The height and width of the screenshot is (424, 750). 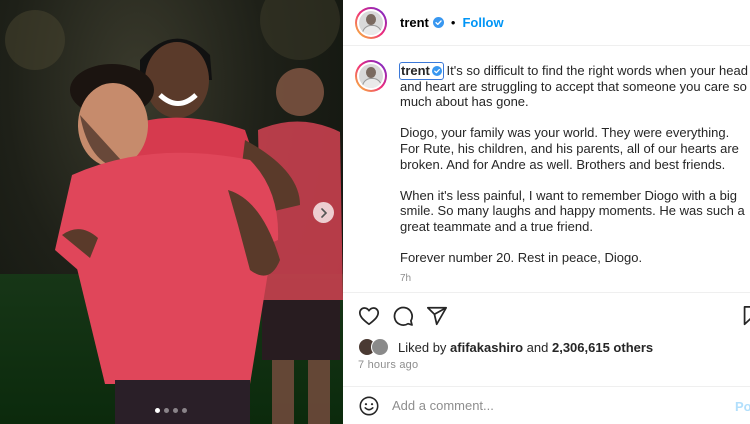 What do you see at coordinates (371, 23) in the screenshot?
I see `author-avatar` at bounding box center [371, 23].